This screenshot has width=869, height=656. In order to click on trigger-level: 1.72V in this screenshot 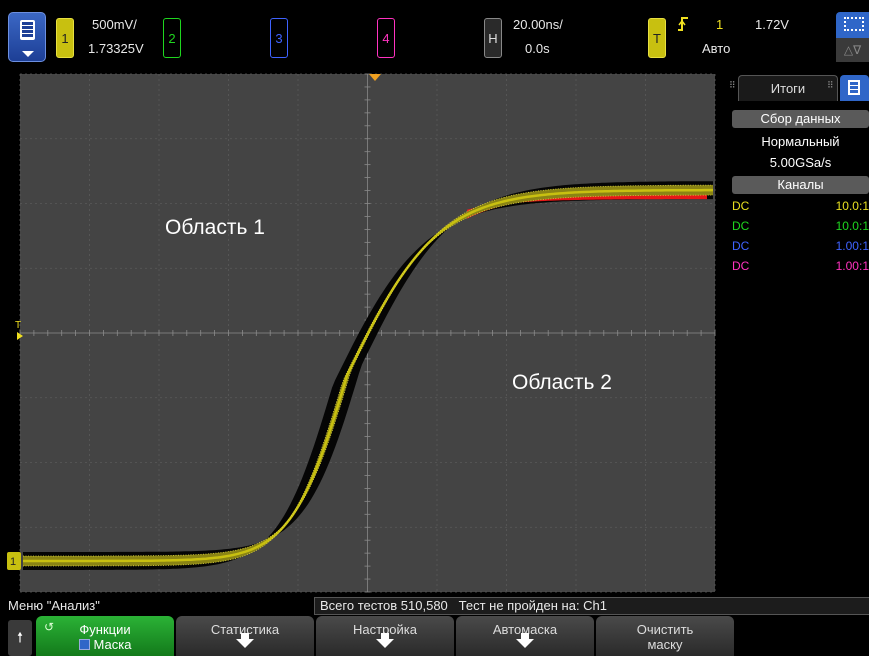, I will do `click(772, 24)`.